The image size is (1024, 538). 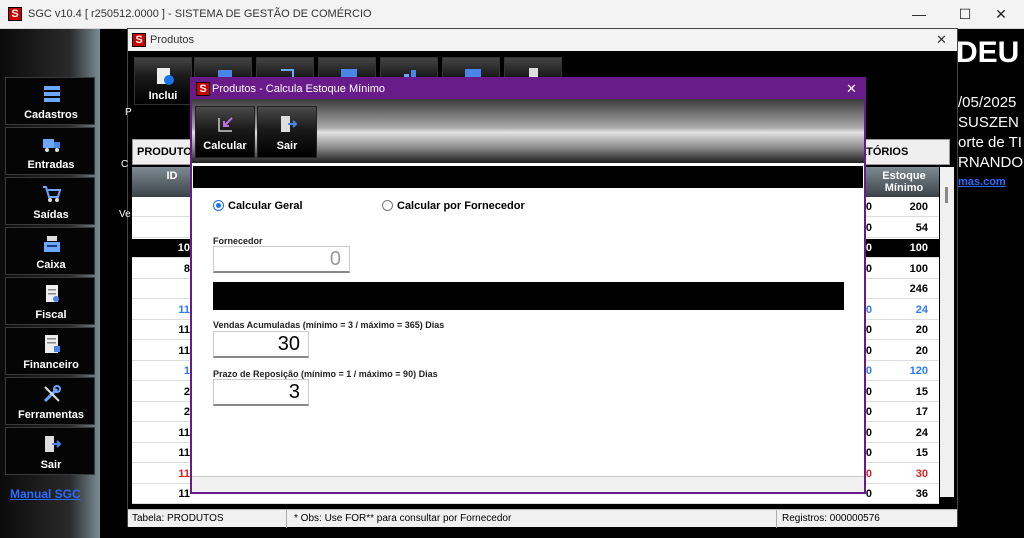 What do you see at coordinates (125, 164) in the screenshot?
I see `side-letter-c: C` at bounding box center [125, 164].